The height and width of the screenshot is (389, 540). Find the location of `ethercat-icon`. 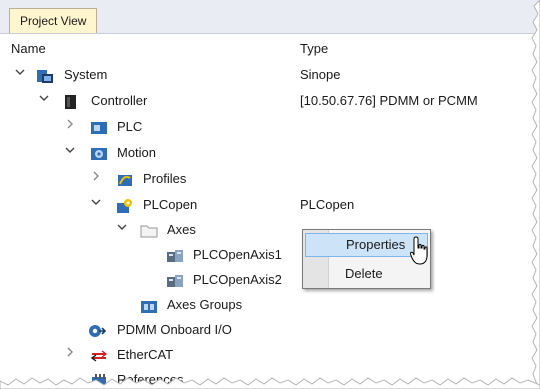

ethercat-icon is located at coordinates (99, 355).